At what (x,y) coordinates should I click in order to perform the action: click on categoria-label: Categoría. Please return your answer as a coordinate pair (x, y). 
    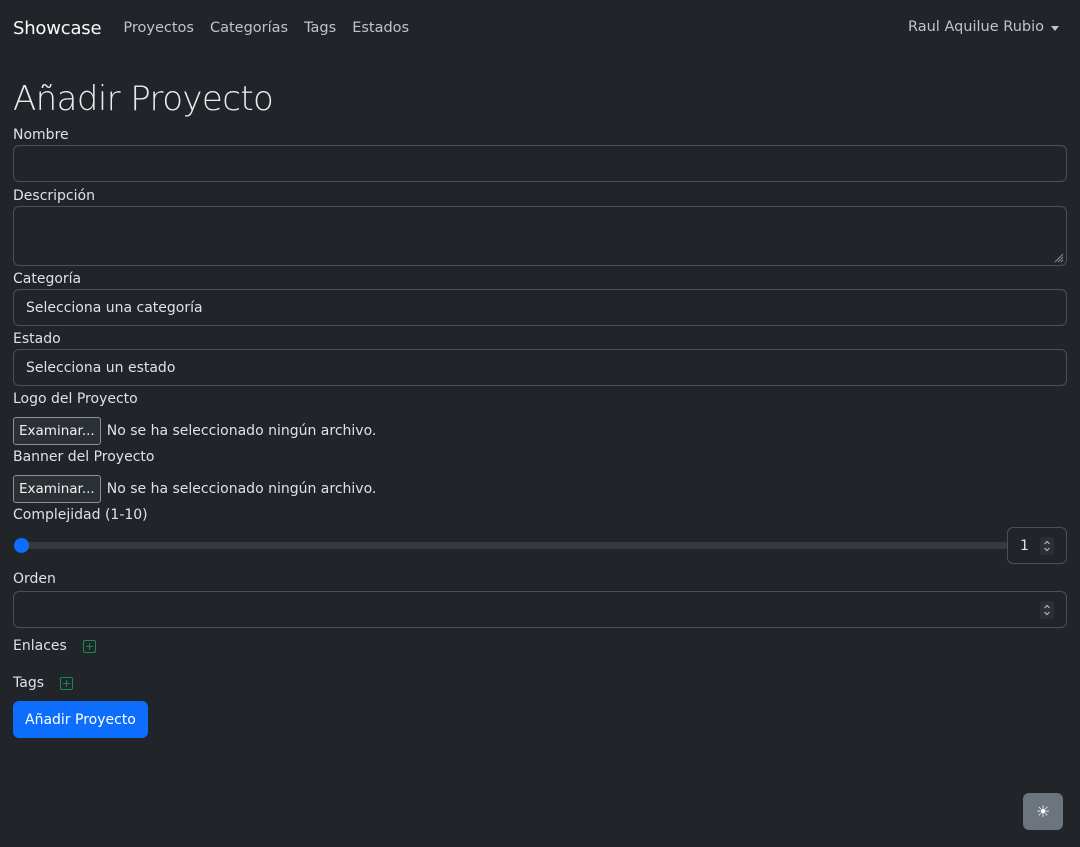
    Looking at the image, I should click on (47, 279).